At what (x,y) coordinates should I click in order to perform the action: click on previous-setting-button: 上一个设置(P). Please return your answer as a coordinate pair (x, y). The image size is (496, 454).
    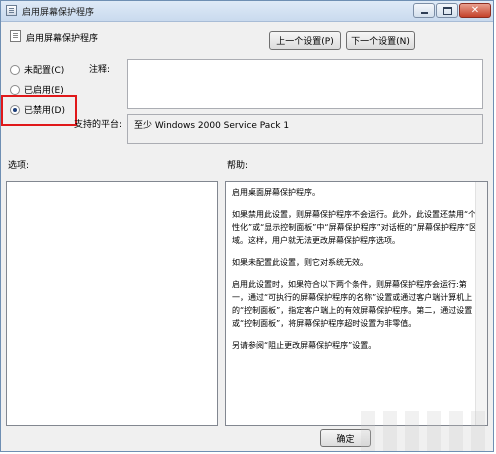
    Looking at the image, I should click on (305, 40).